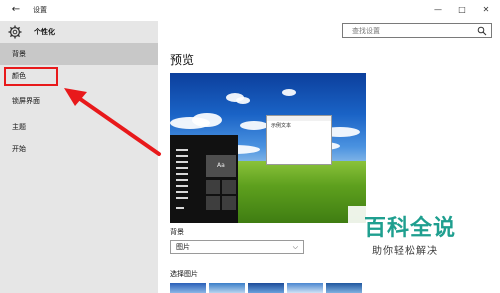 This screenshot has height=293, width=500. Describe the element at coordinates (417, 30) in the screenshot. I see `search-input: 查找设置` at that location.